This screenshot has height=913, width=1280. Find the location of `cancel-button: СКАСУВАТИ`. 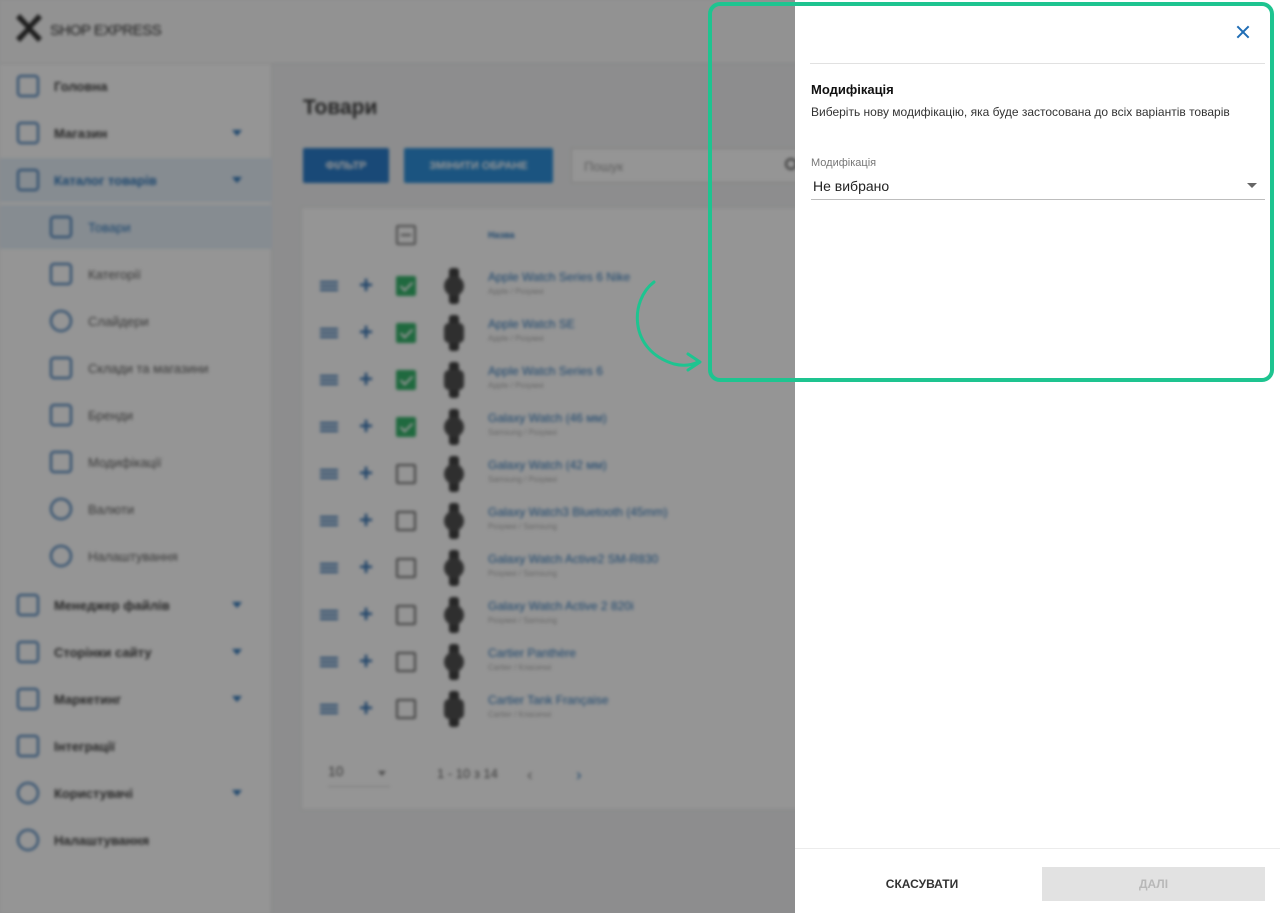

cancel-button: СКАСУВАТИ is located at coordinates (922, 884).